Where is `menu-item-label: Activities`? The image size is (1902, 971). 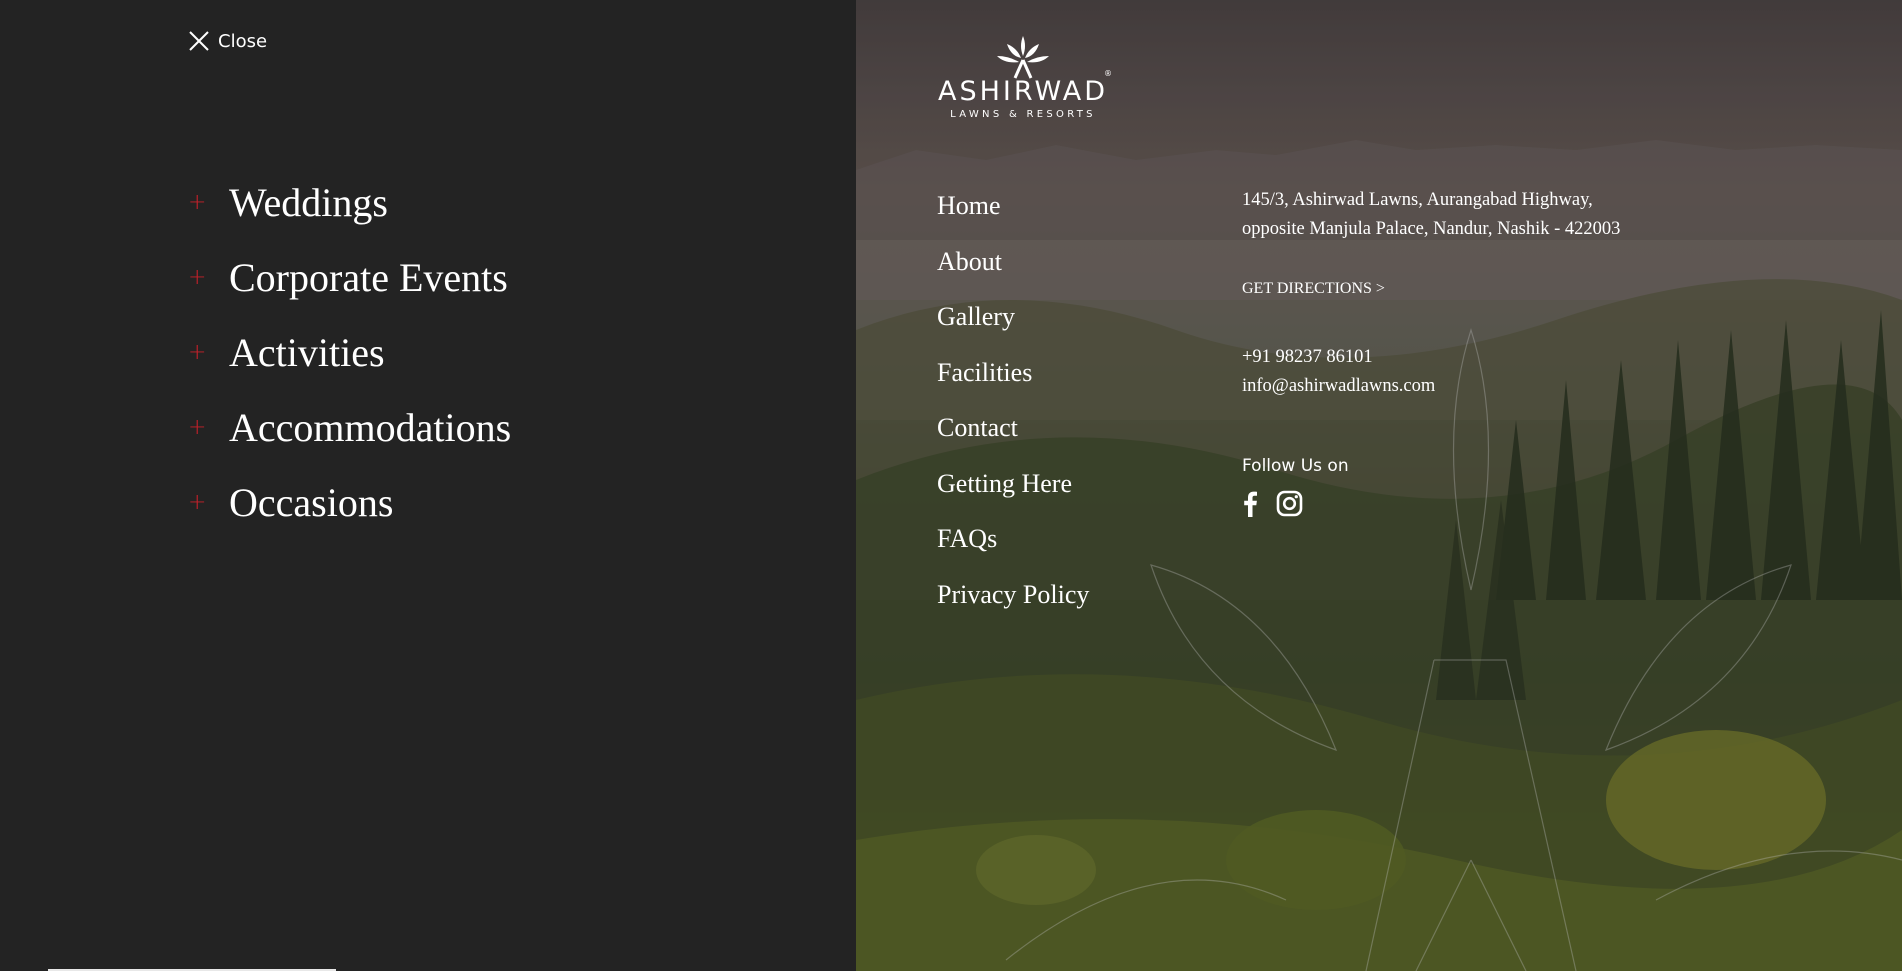 menu-item-label: Activities is located at coordinates (307, 352).